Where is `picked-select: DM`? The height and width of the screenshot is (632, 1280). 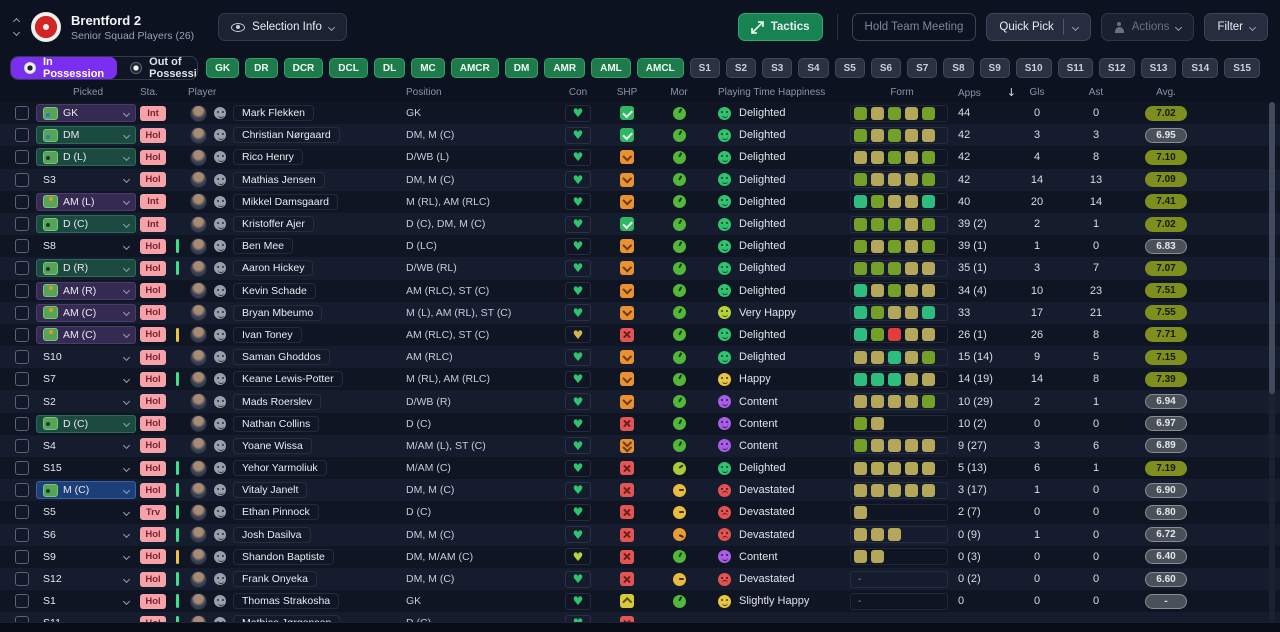 picked-select: DM is located at coordinates (86, 135).